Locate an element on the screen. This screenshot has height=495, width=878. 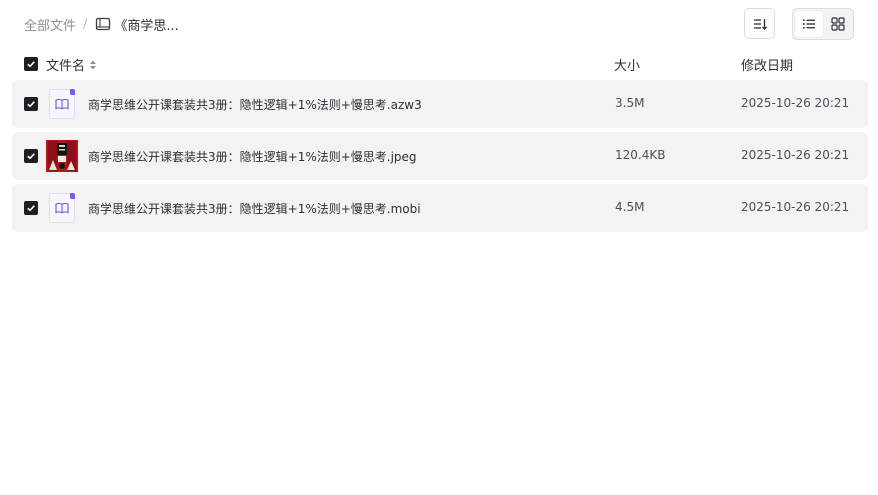
view-toggle is located at coordinates (823, 24).